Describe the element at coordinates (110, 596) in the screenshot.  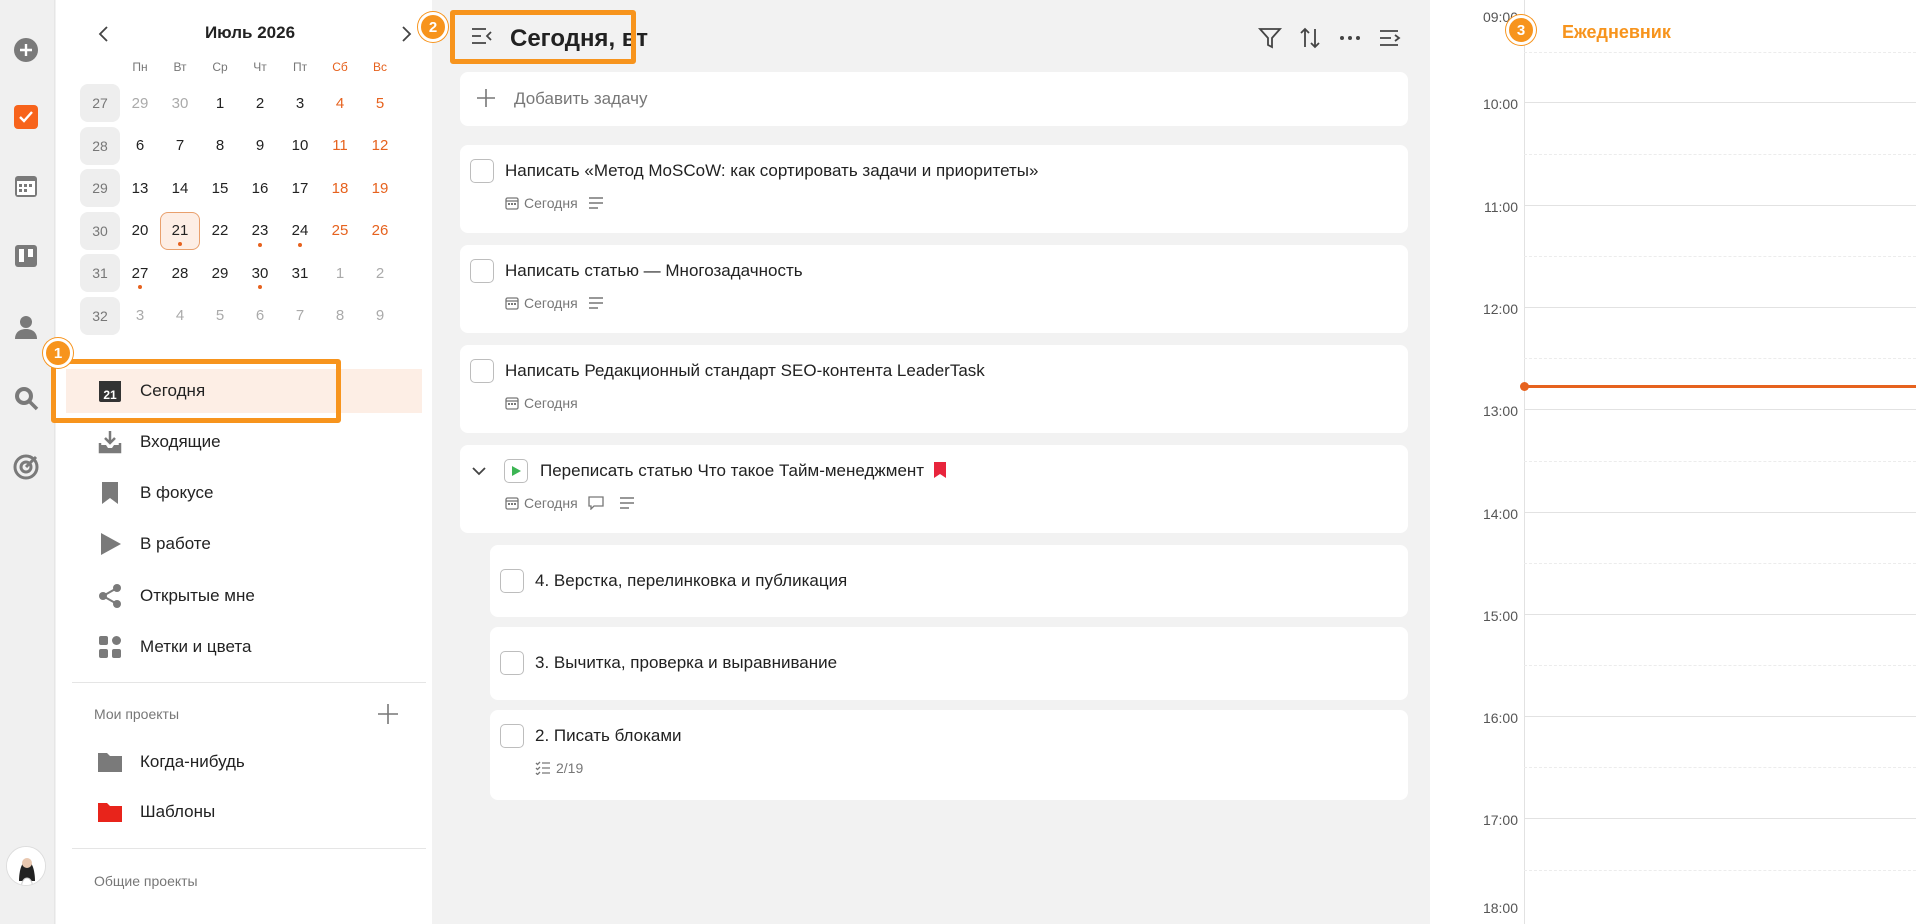
I see `share-icon` at that location.